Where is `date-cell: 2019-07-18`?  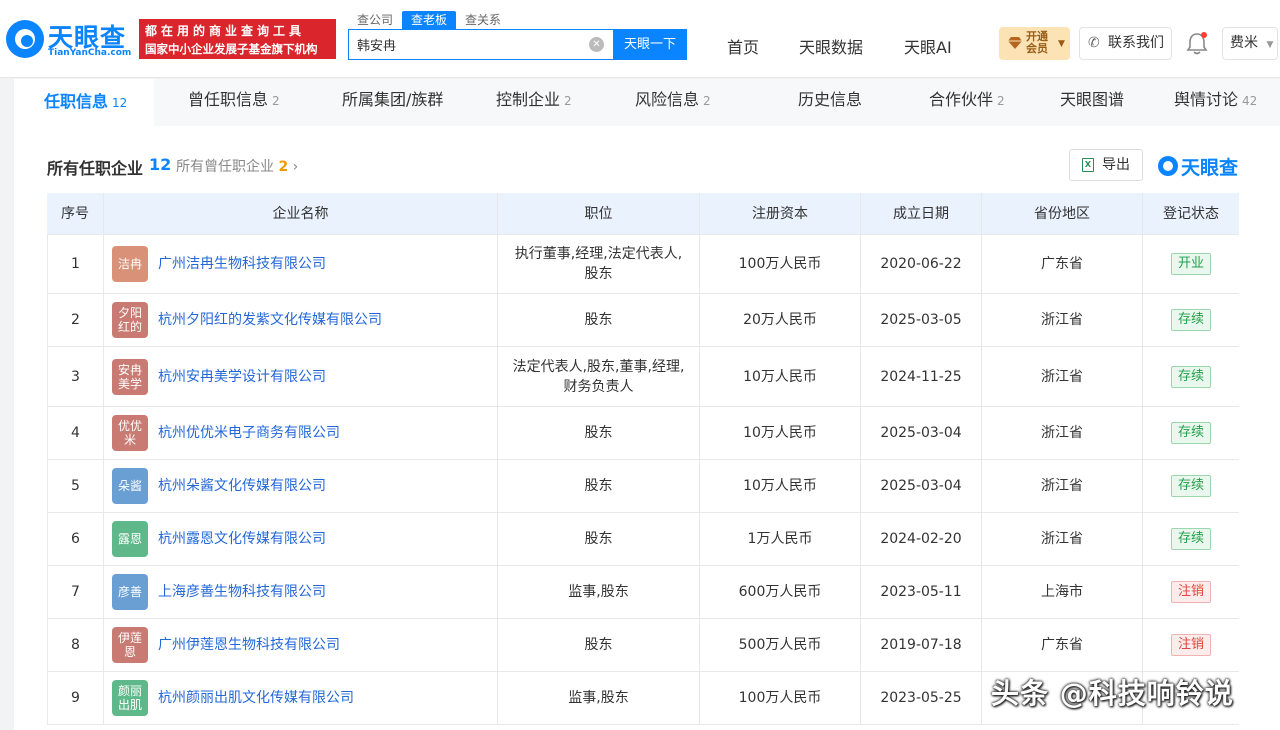 date-cell: 2019-07-18 is located at coordinates (921, 645).